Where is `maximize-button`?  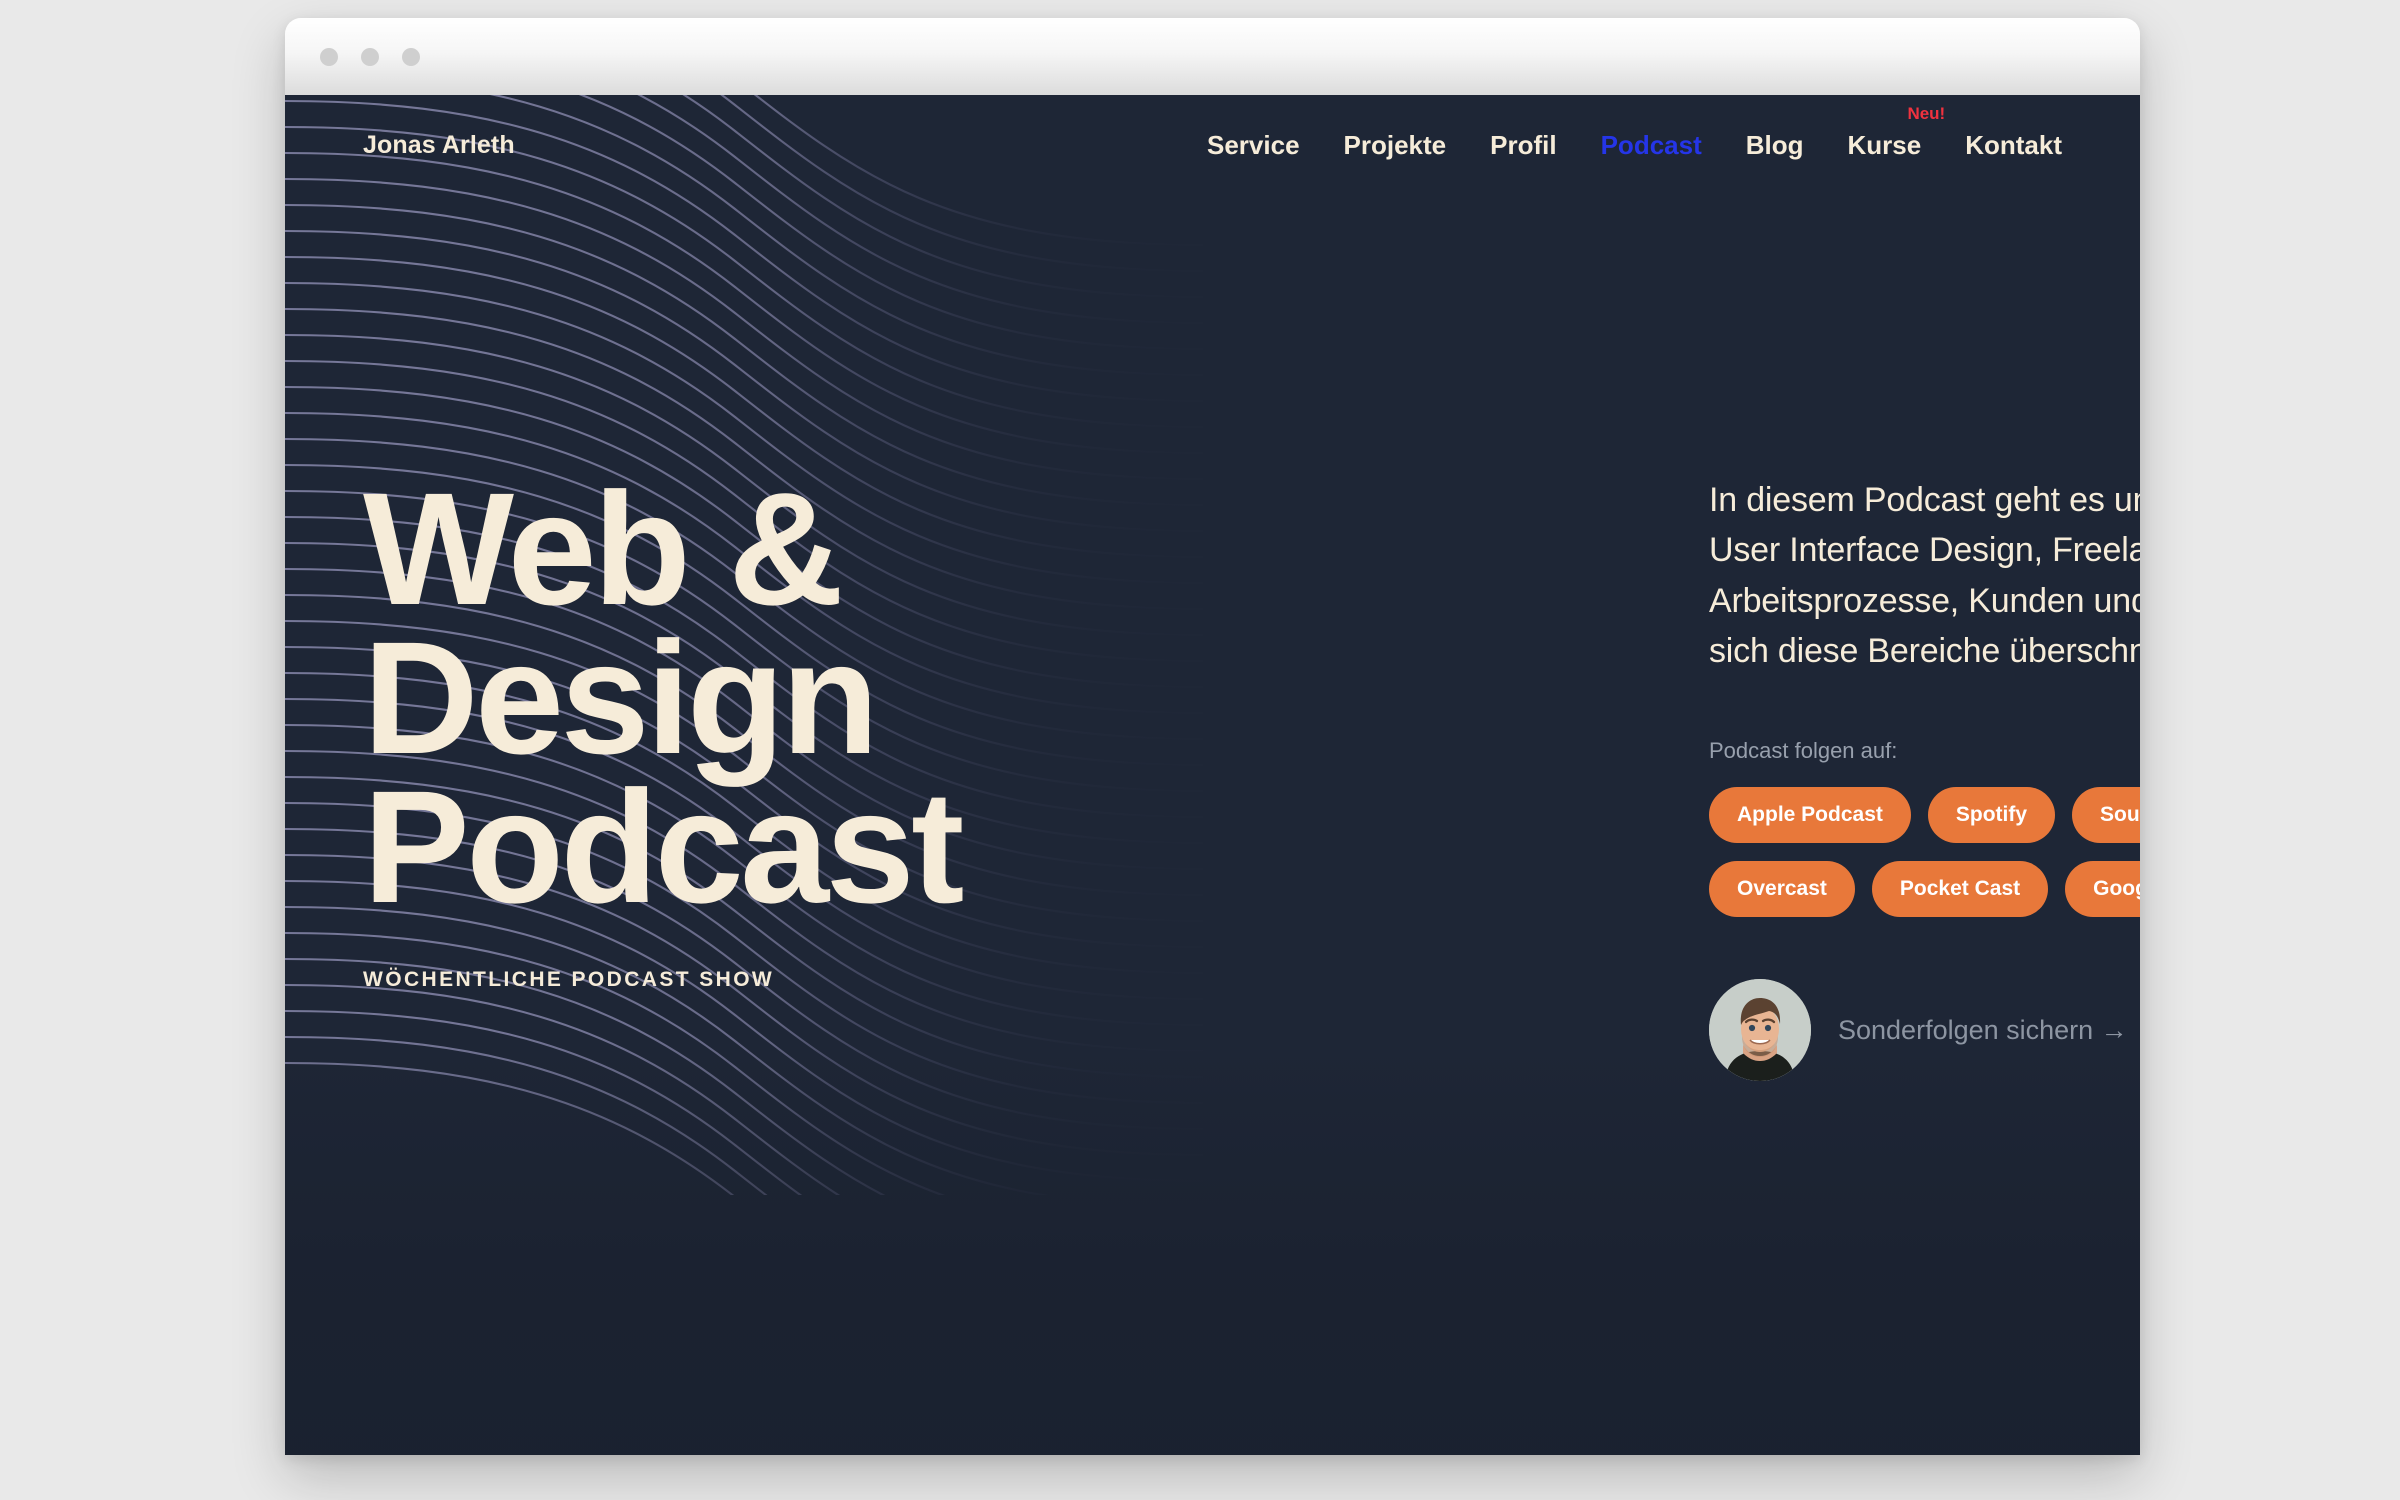
maximize-button is located at coordinates (411, 57).